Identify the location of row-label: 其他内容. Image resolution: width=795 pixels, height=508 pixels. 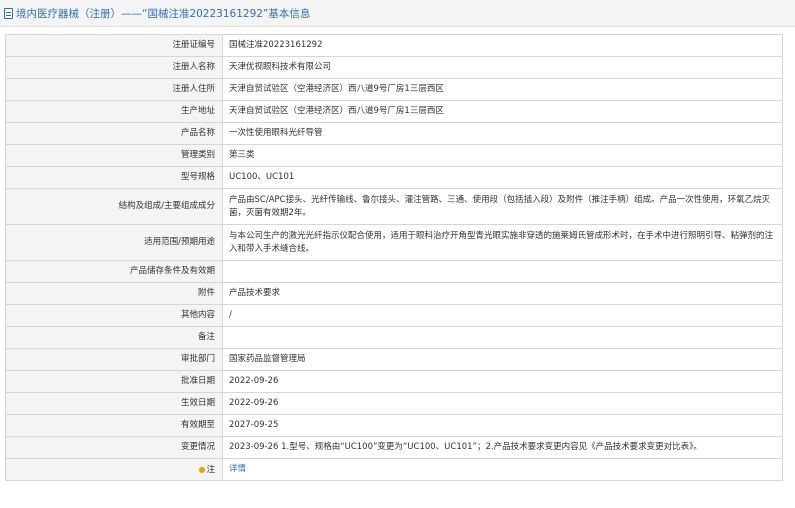
(114, 315).